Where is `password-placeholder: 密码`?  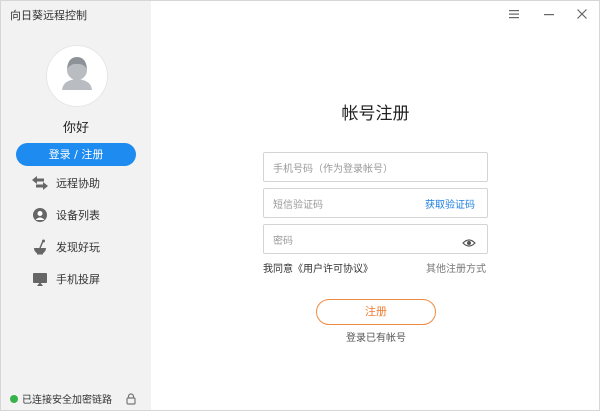 password-placeholder: 密码 is located at coordinates (283, 241).